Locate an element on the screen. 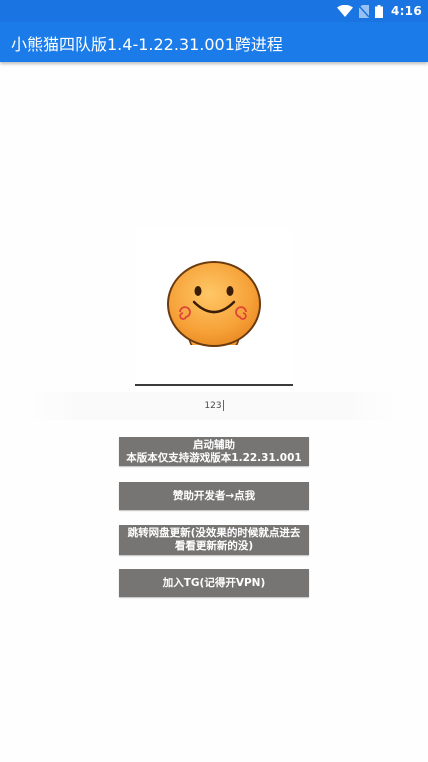 The width and height of the screenshot is (428, 762). join-telegram-label: 加入TG(记得开VPN) is located at coordinates (214, 582).